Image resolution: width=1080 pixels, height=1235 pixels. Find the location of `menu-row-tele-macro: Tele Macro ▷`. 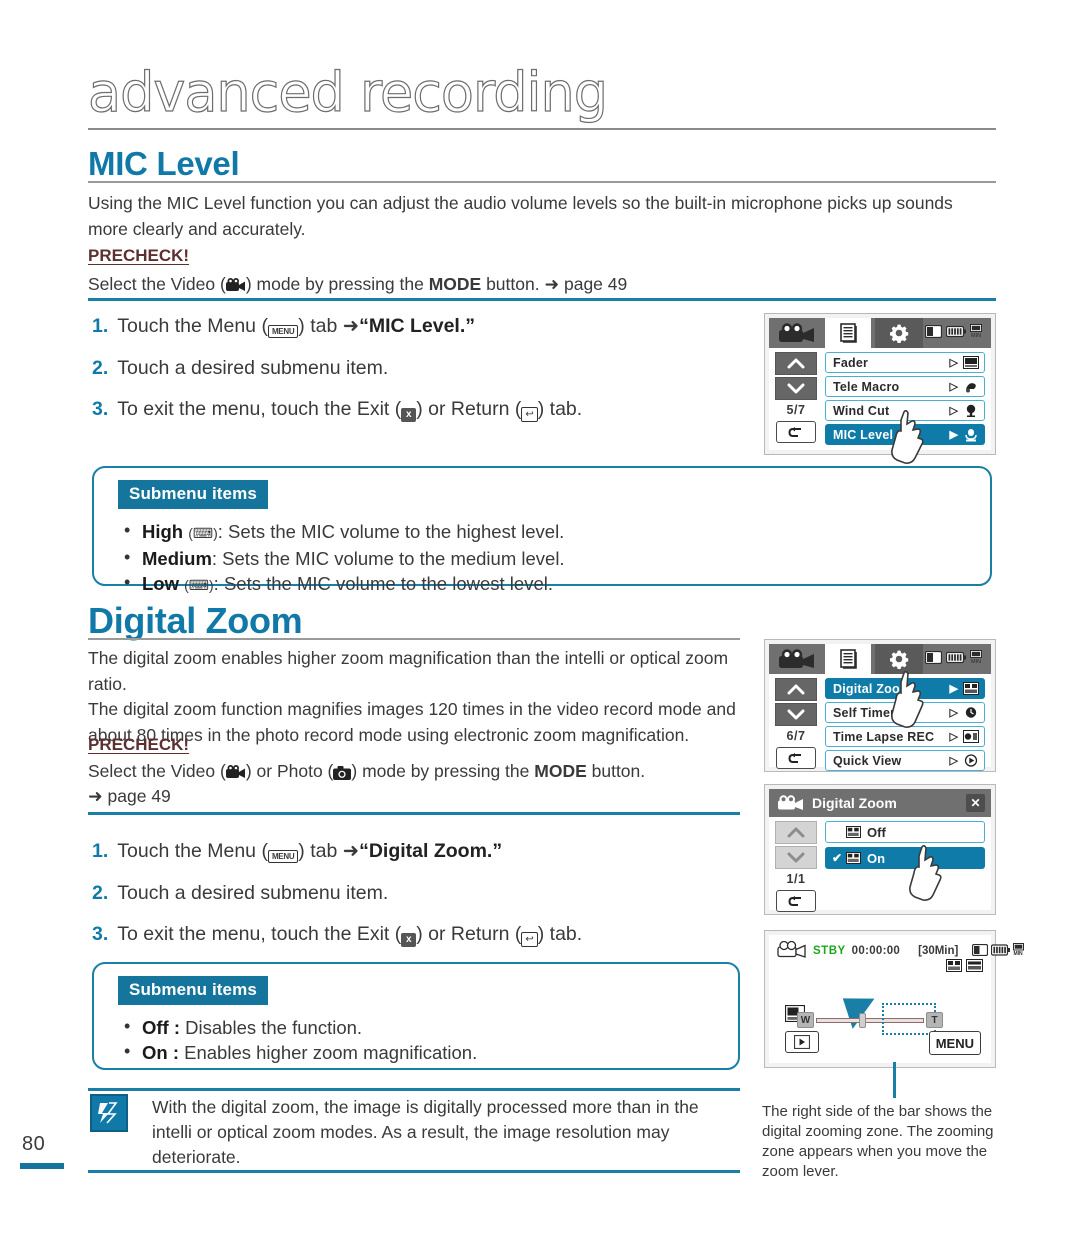

menu-row-tele-macro: Tele Macro ▷ is located at coordinates (905, 386).